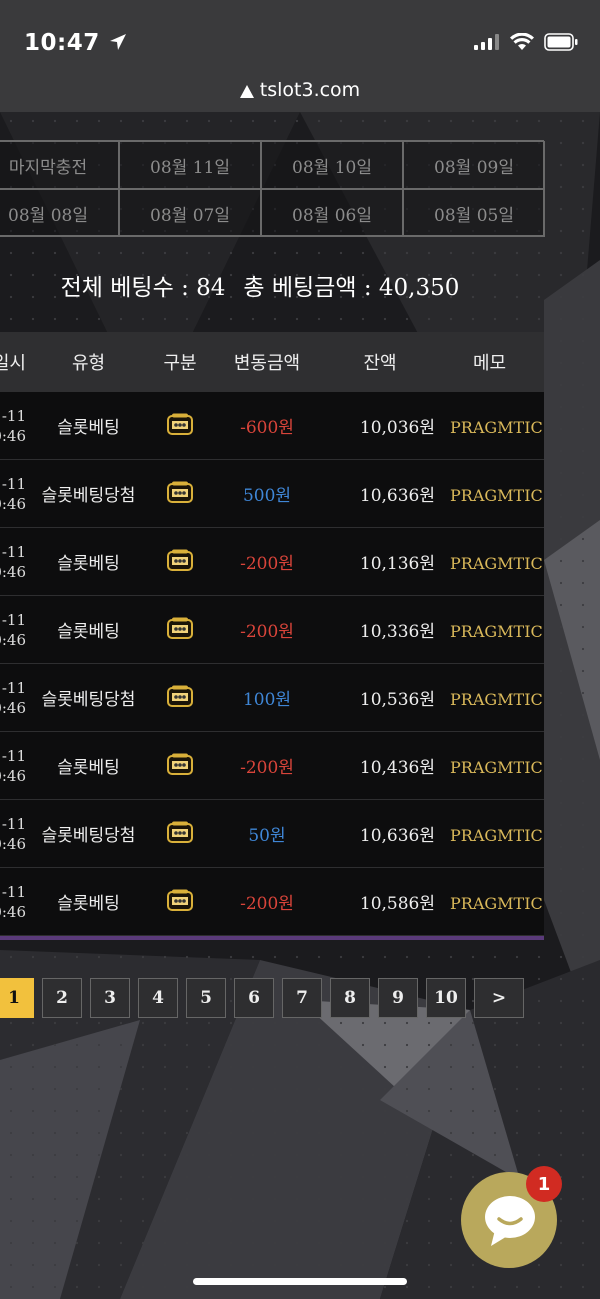 The height and width of the screenshot is (1299, 600). I want to click on date-tab: 08월 08일, so click(59, 213).